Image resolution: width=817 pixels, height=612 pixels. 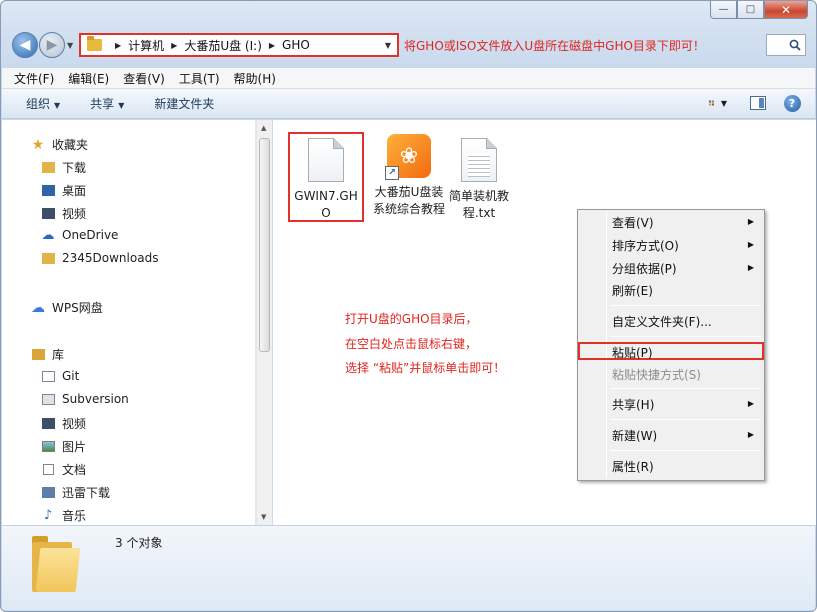 What do you see at coordinates (786, 10) in the screenshot?
I see `close-button: ✕` at bounding box center [786, 10].